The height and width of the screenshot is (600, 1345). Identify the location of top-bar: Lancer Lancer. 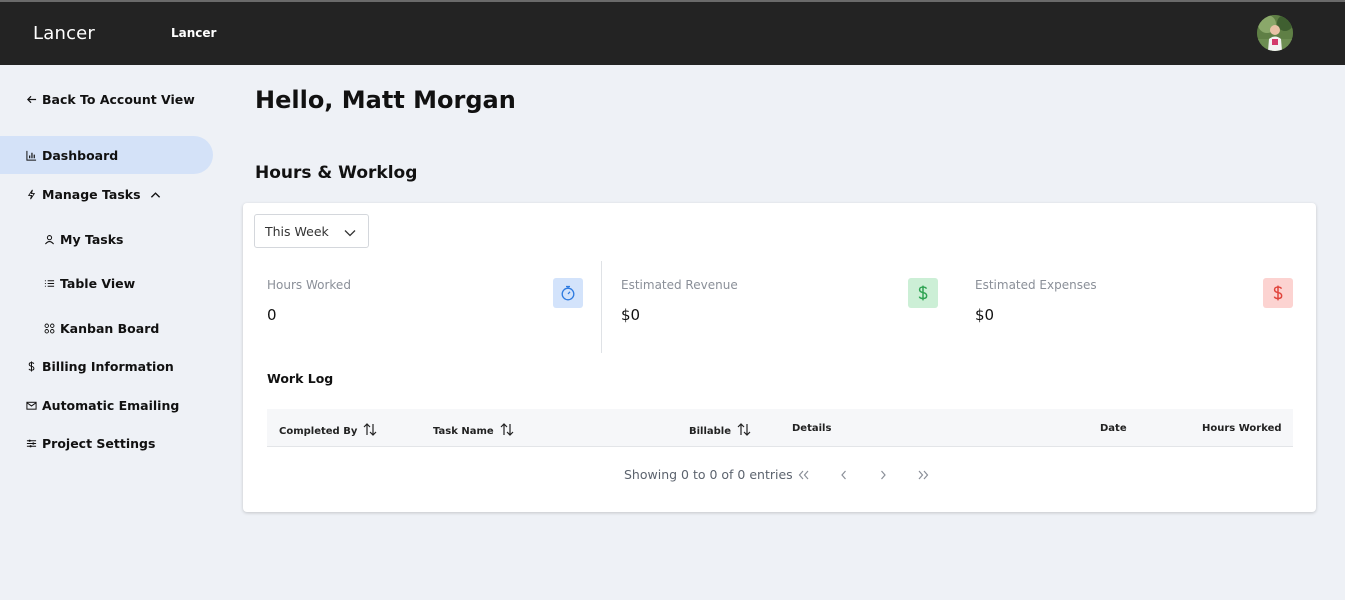
(672, 32).